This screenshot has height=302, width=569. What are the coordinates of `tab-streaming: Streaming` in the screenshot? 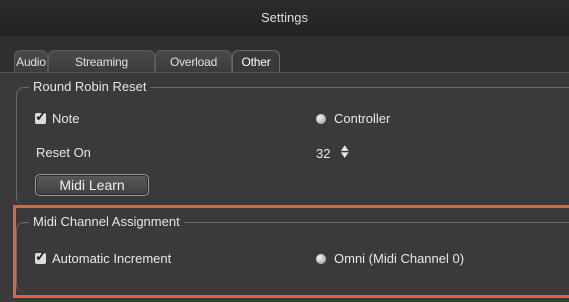 It's located at (101, 61).